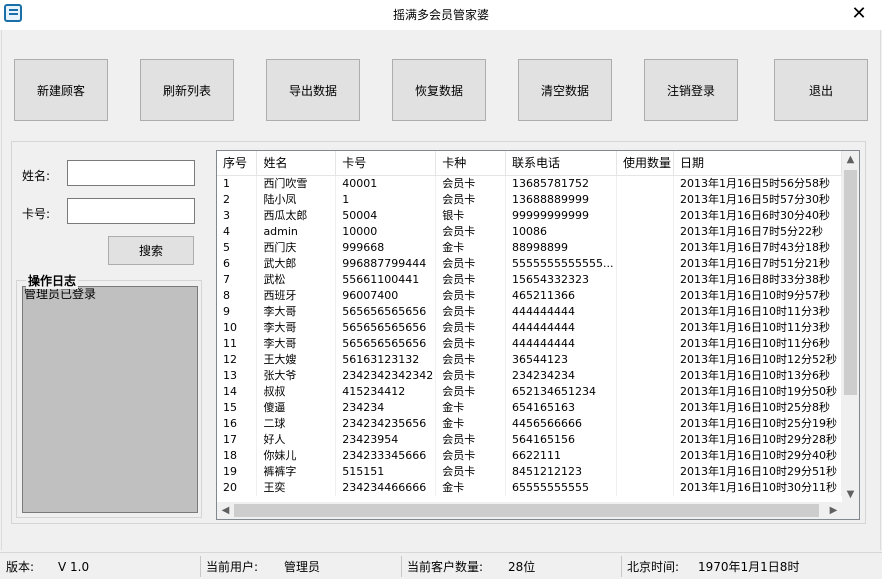 This screenshot has width=882, height=579. Describe the element at coordinates (386, 359) in the screenshot. I see `table-cell: 56163123132` at that location.